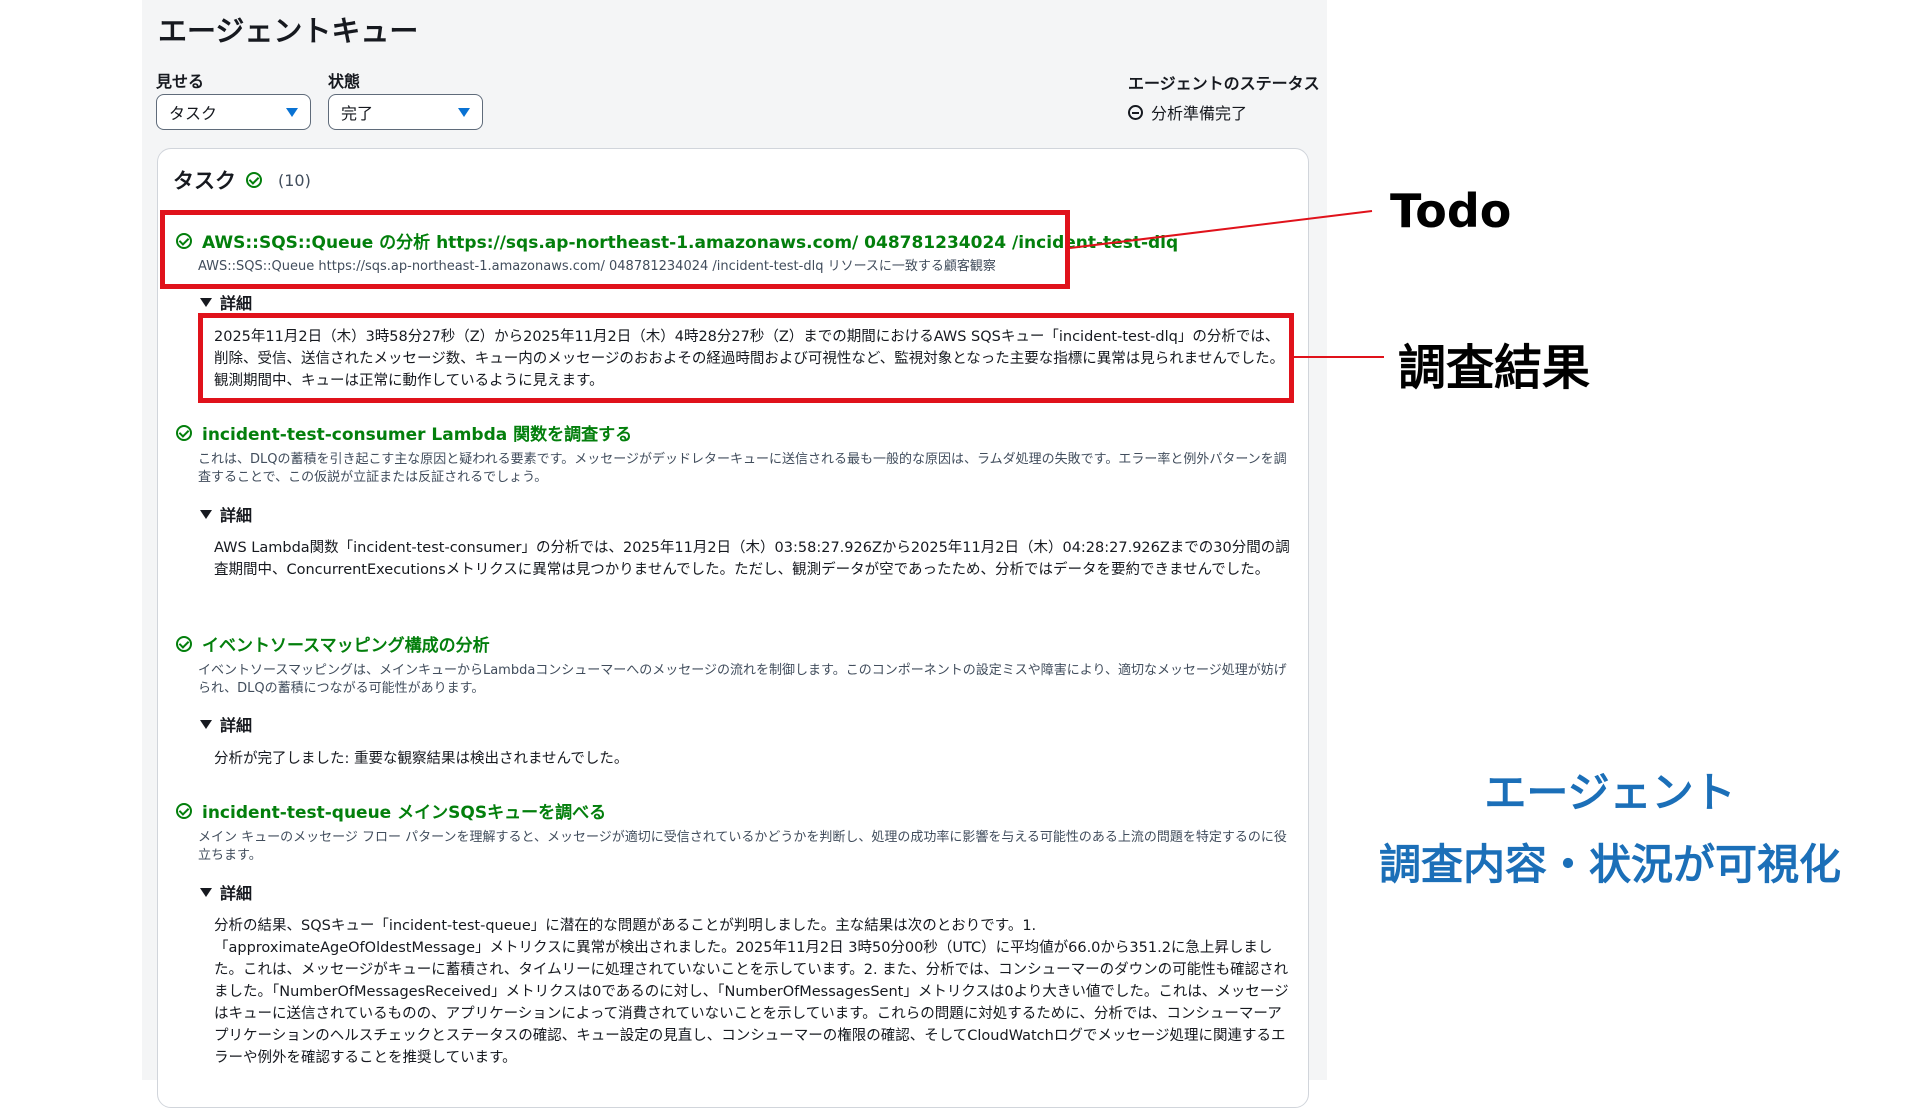 This screenshot has width=1920, height=1108. I want to click on agent-status: 分析準備完了, so click(1187, 112).